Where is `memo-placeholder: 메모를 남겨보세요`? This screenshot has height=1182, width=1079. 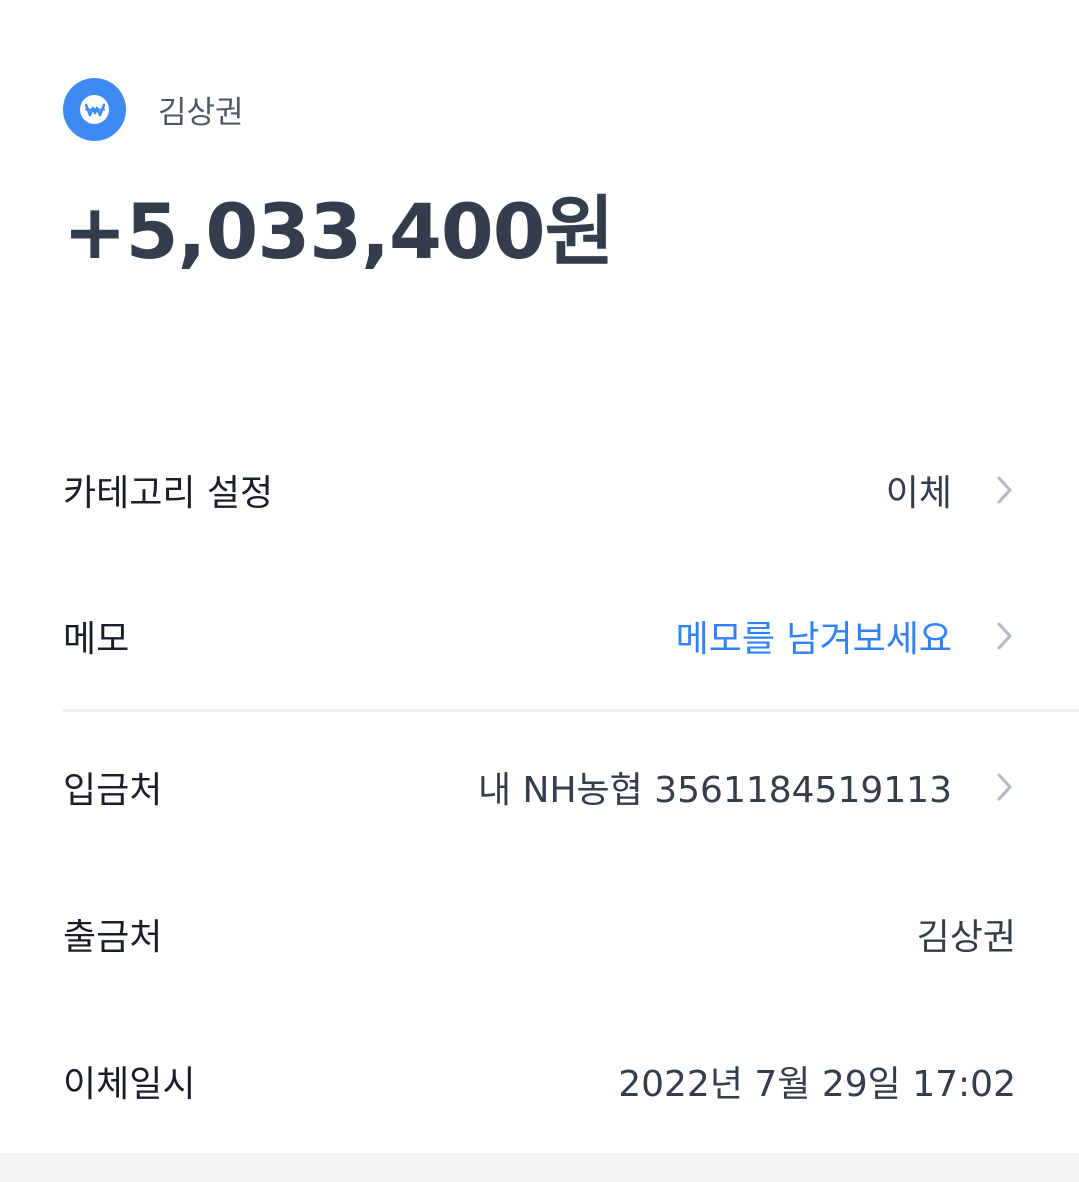 memo-placeholder: 메모를 남겨보세요 is located at coordinates (814, 636).